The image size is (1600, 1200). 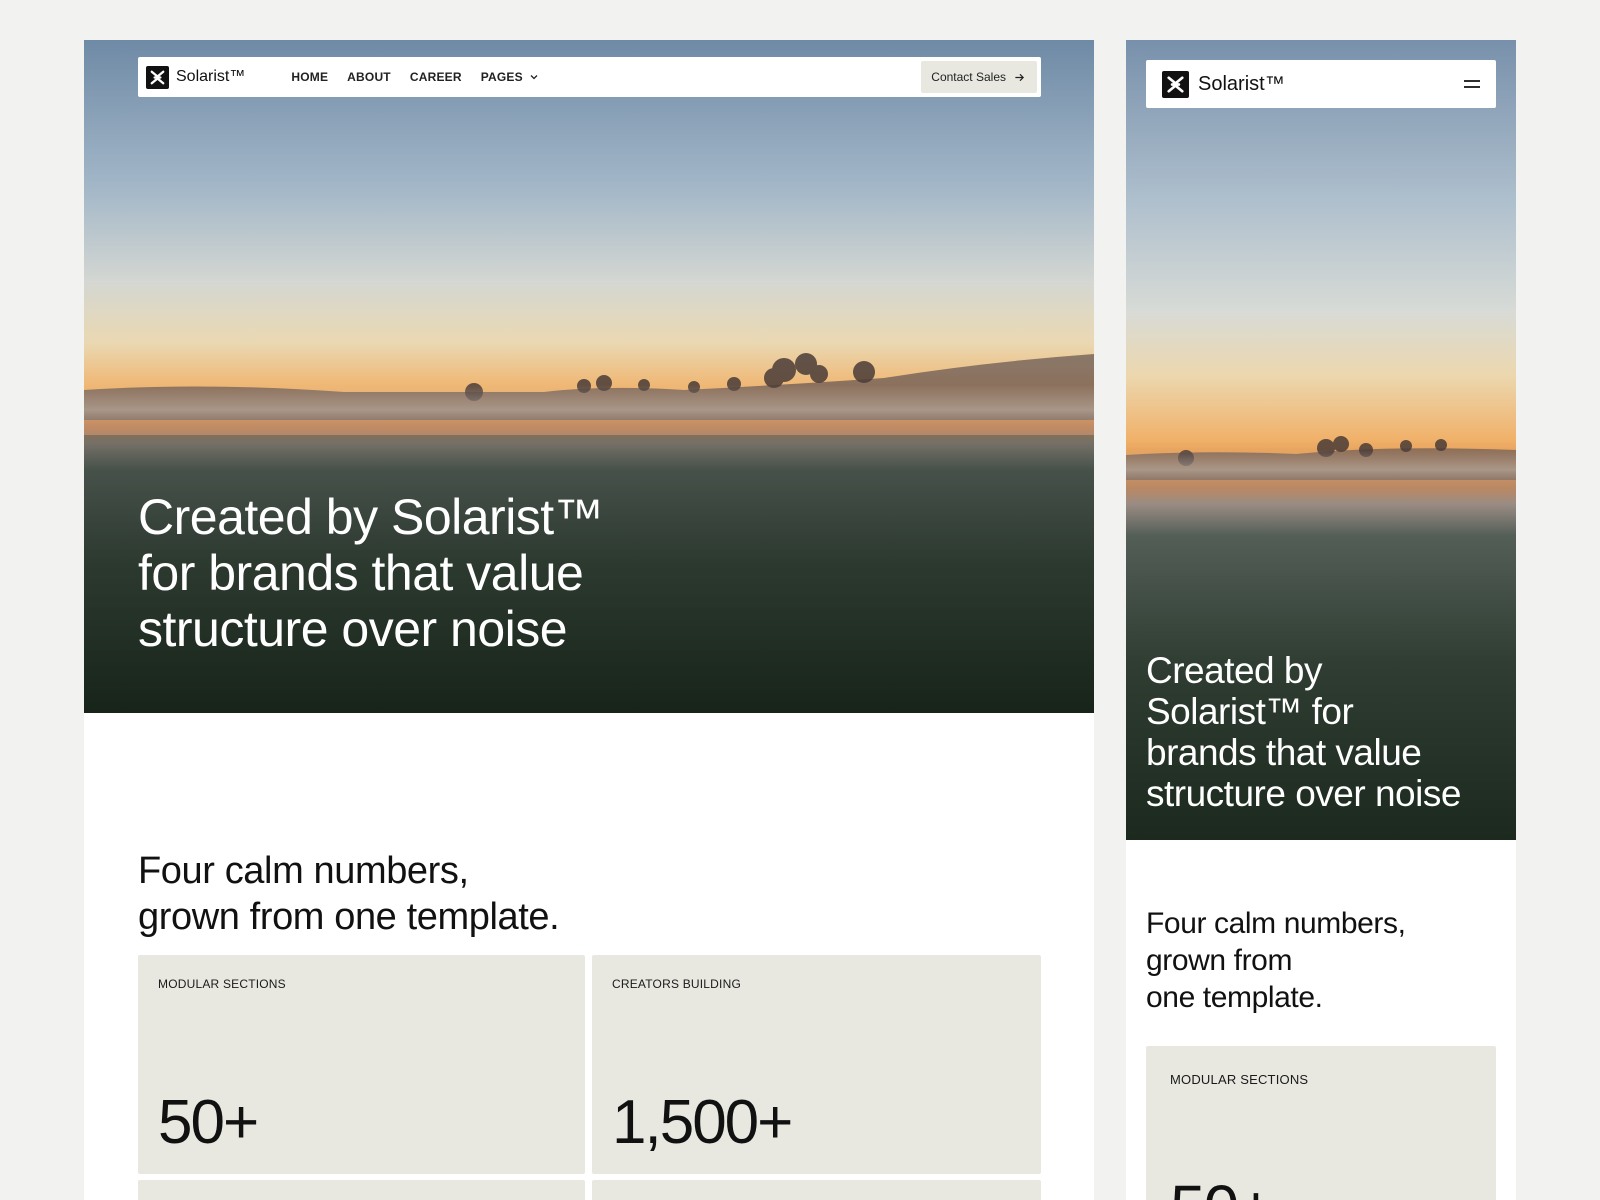 I want to click on stats-title-line-2: grown from one template., so click(x=349, y=917).